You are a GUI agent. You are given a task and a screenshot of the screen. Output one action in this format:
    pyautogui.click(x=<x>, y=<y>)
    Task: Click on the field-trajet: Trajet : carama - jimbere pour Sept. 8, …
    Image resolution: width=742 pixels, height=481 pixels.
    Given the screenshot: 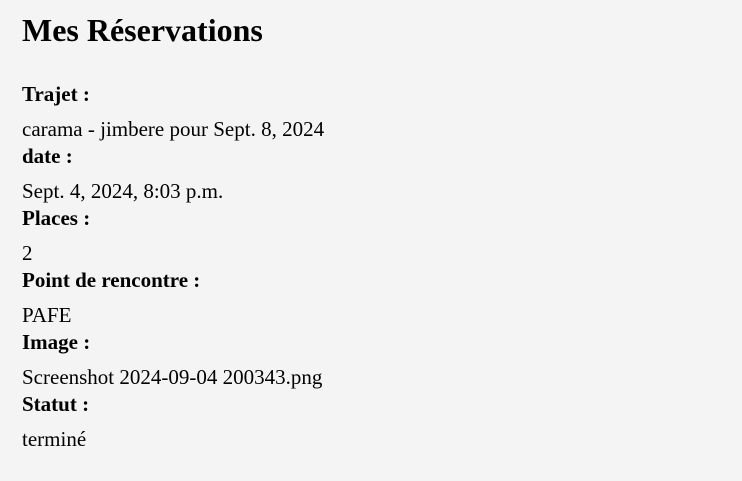 What is the action you would take?
    pyautogui.click(x=372, y=113)
    